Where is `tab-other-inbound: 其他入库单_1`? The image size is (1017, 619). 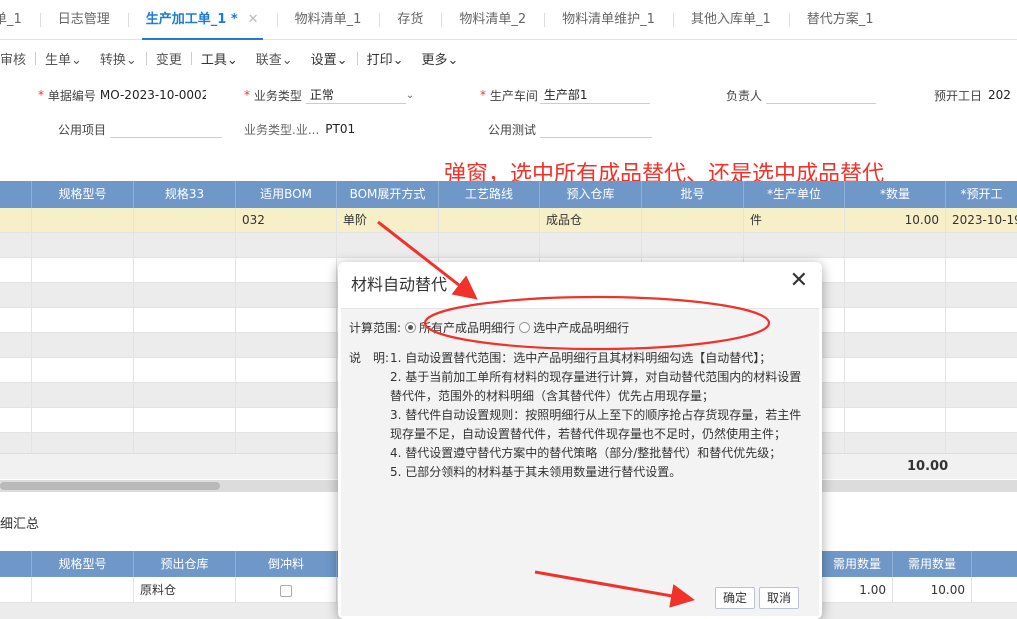 tab-other-inbound: 其他入库单_1 is located at coordinates (730, 20).